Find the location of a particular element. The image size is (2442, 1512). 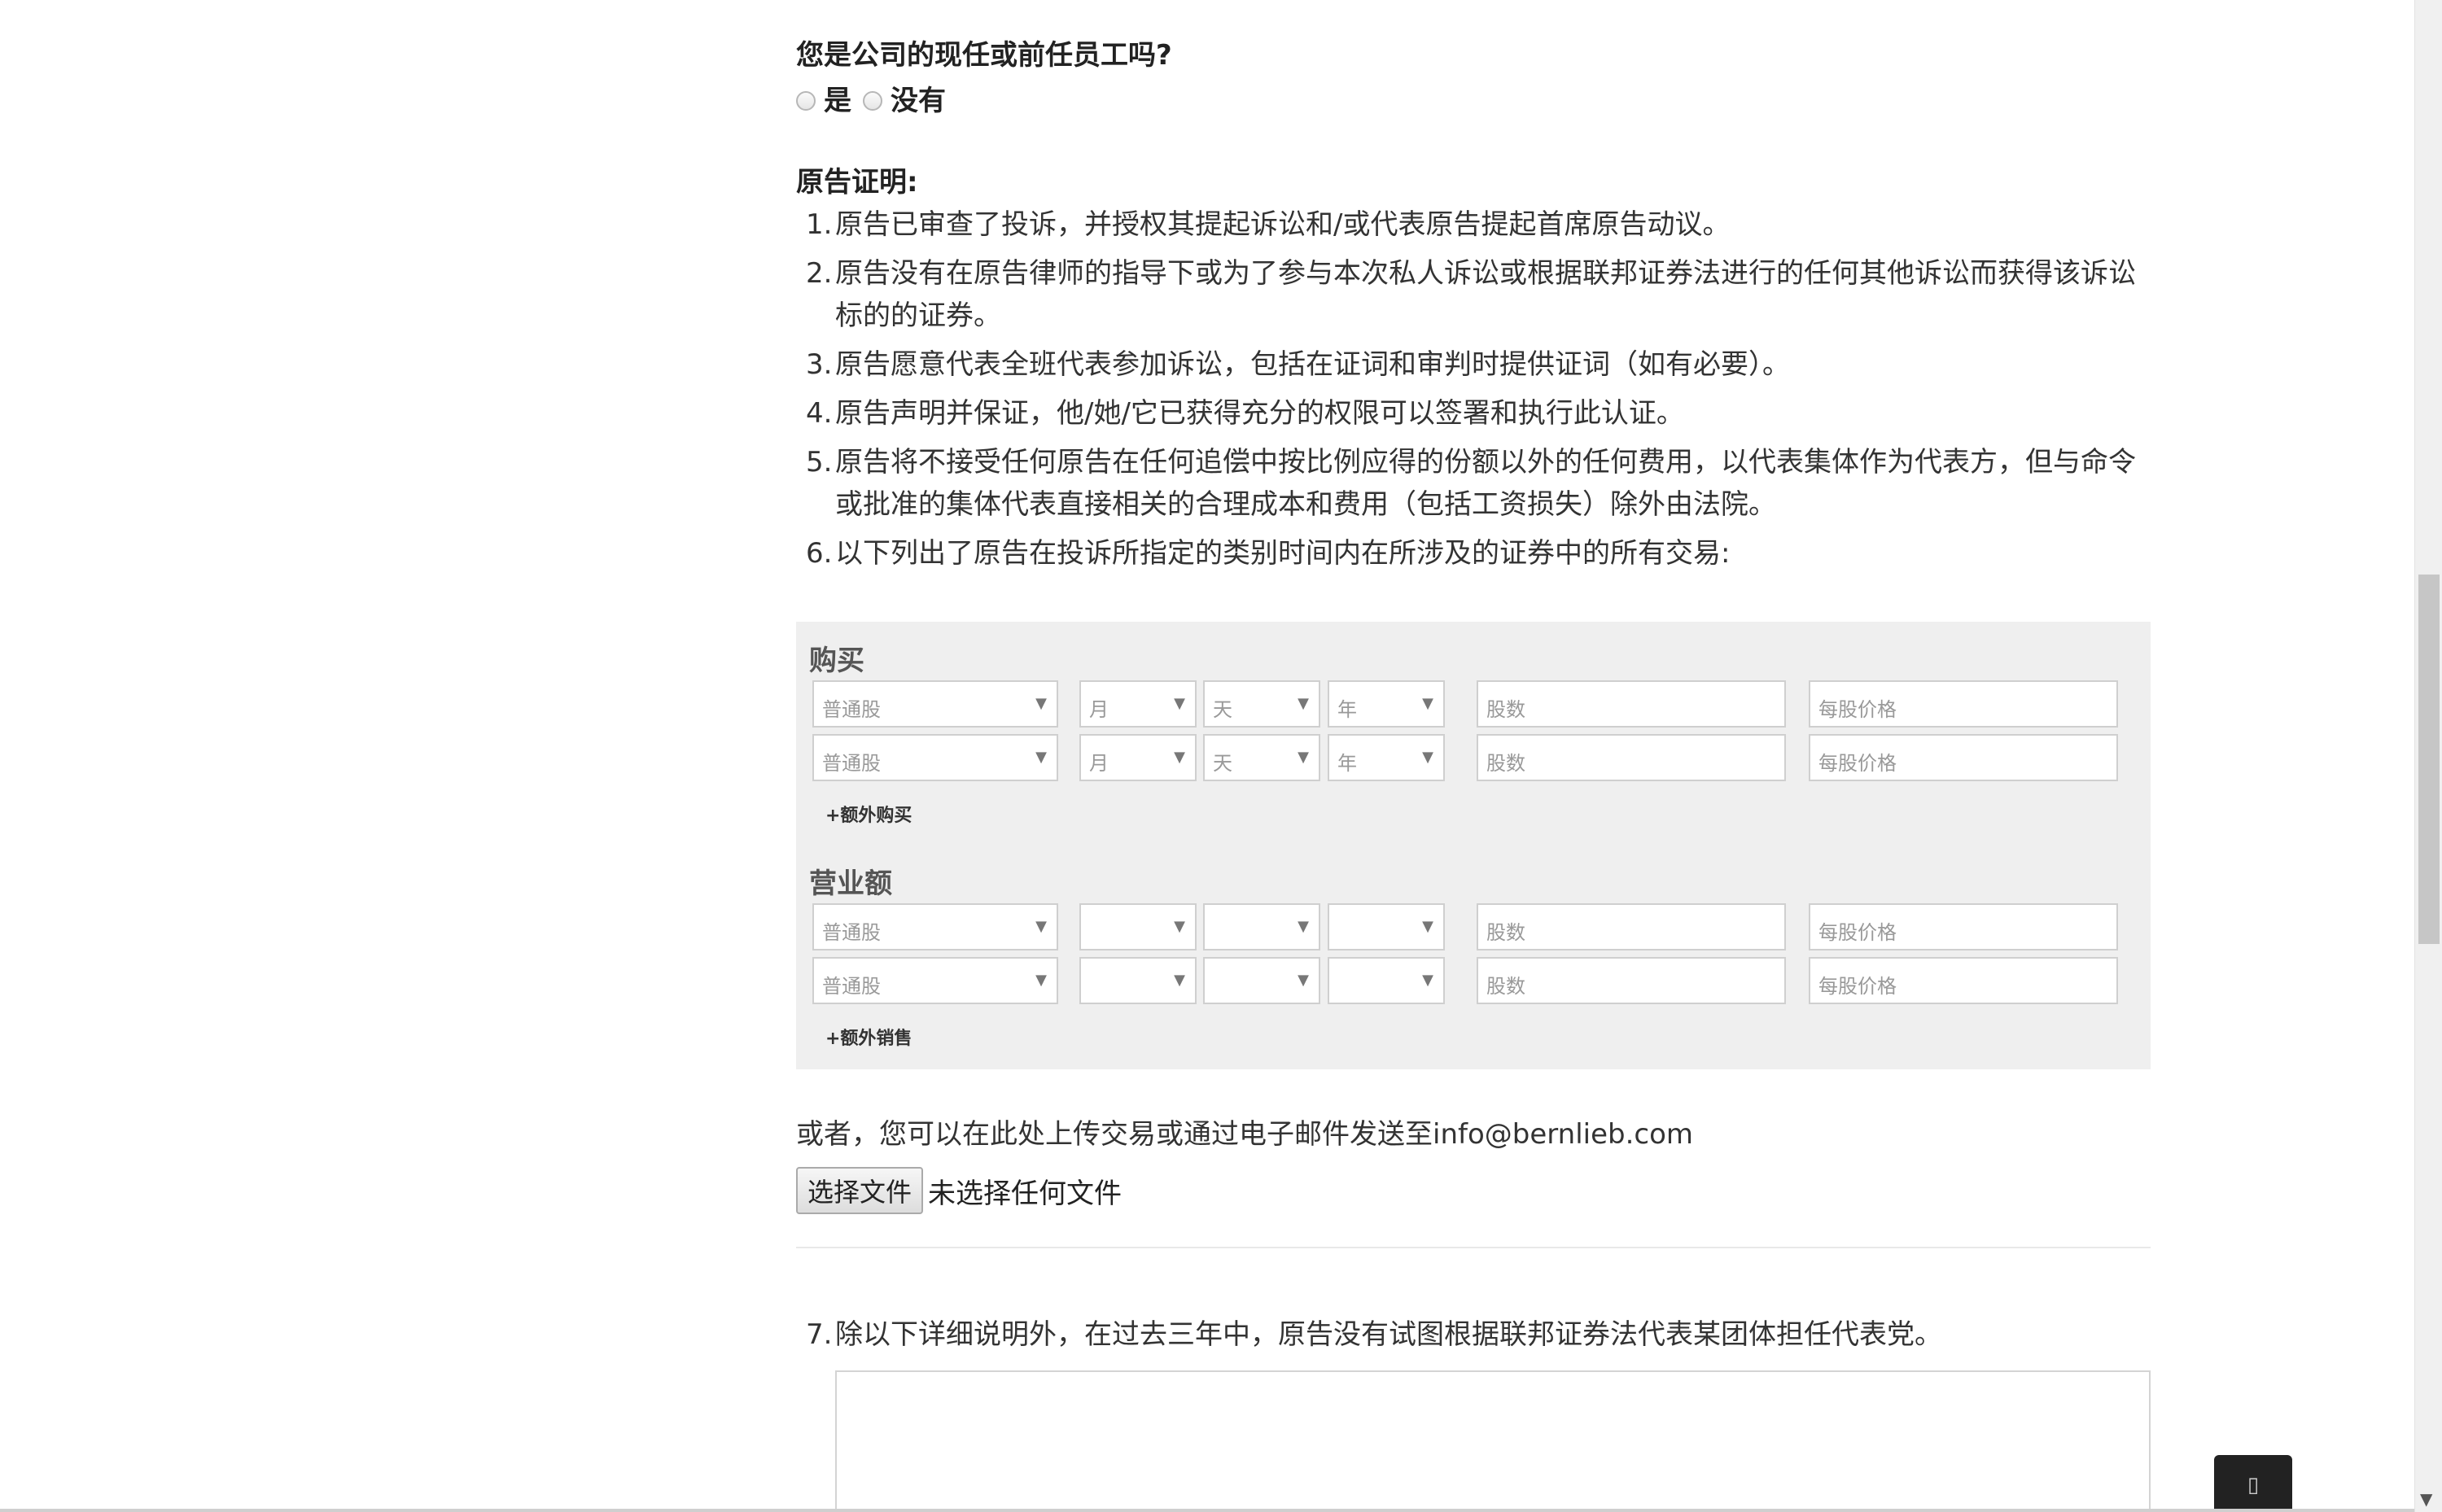

prior-representation-textarea is located at coordinates (1493, 1441).